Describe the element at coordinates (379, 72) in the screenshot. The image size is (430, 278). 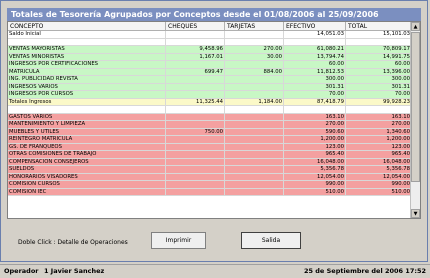
I see `cell-total: 13,396.00` at that location.